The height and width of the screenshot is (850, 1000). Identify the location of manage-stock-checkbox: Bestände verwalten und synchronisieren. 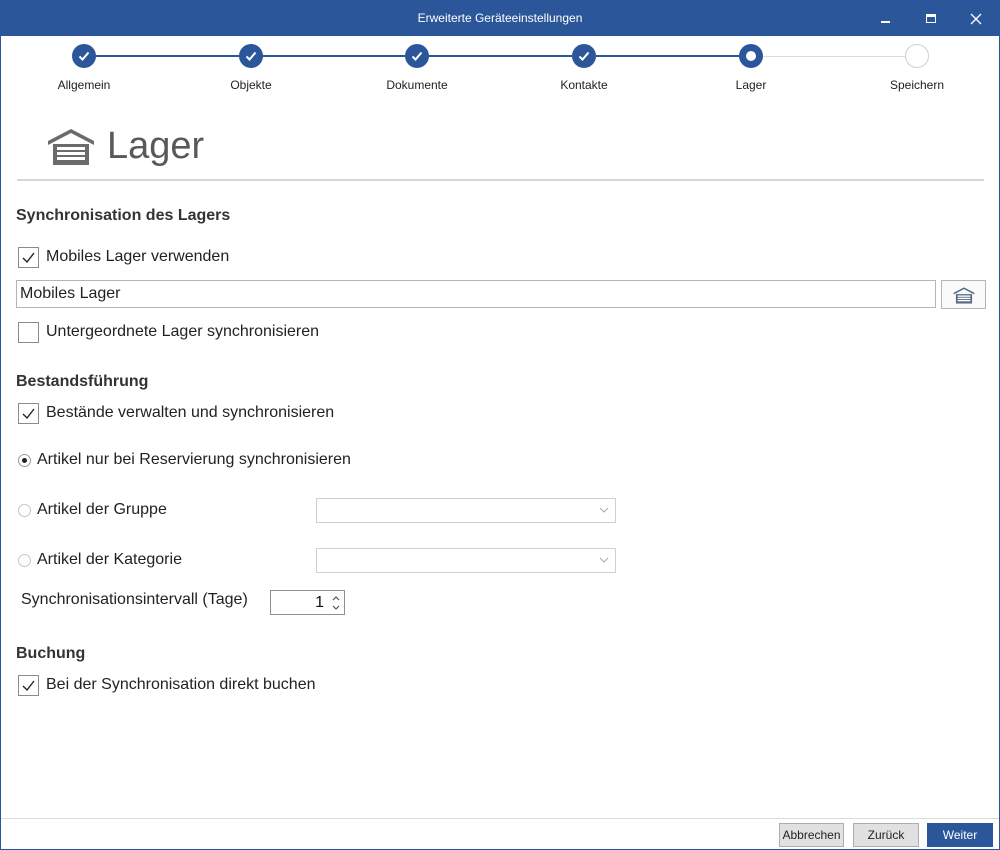
(176, 413).